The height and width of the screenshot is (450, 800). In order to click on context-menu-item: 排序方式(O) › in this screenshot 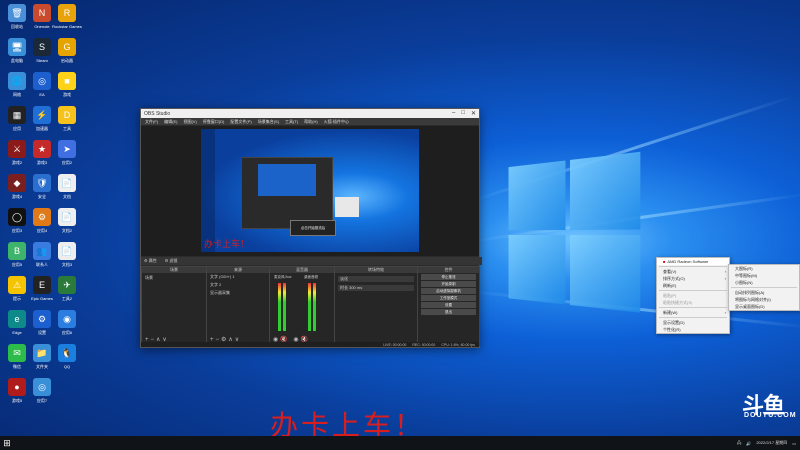, I will do `click(693, 278)`.